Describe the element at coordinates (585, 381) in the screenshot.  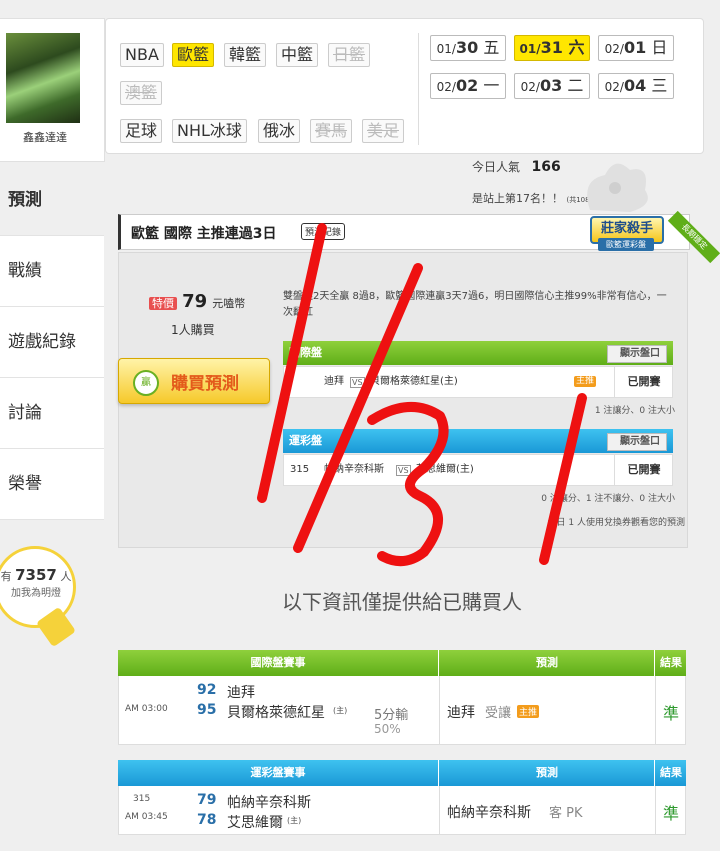
I see `host-badge: 主推` at that location.